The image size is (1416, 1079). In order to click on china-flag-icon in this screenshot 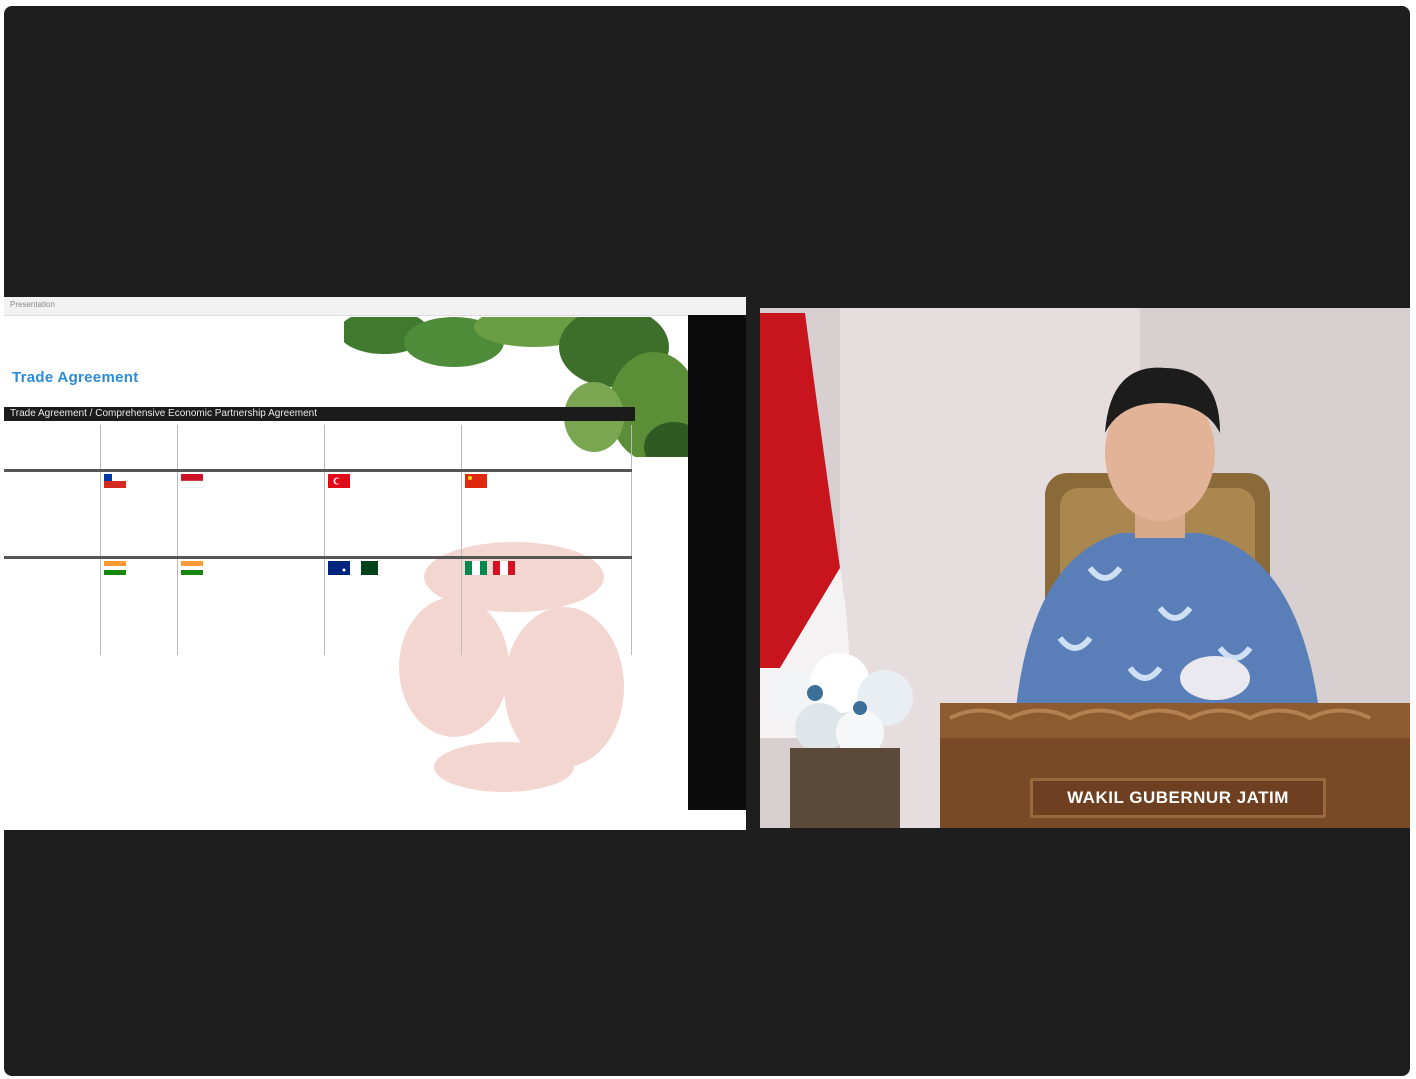, I will do `click(476, 481)`.